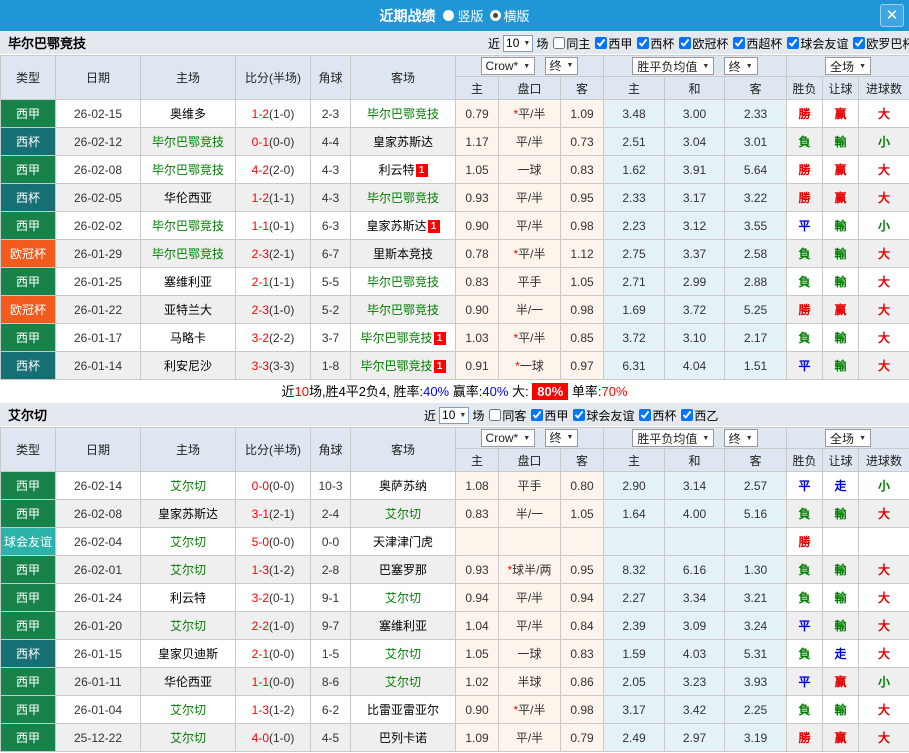 The width and height of the screenshot is (909, 753). What do you see at coordinates (260, 737) in the screenshot?
I see `fulltime-score: 4-0` at bounding box center [260, 737].